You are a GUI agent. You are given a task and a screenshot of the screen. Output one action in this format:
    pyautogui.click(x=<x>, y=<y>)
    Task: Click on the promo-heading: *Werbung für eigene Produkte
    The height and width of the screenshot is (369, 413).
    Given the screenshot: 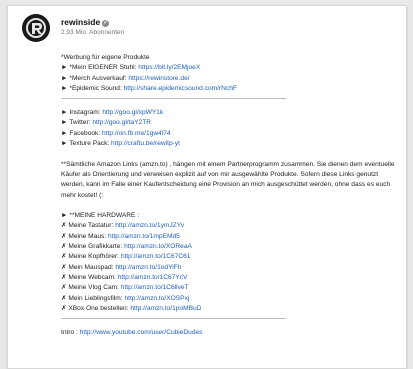 What is the action you would take?
    pyautogui.click(x=105, y=57)
    